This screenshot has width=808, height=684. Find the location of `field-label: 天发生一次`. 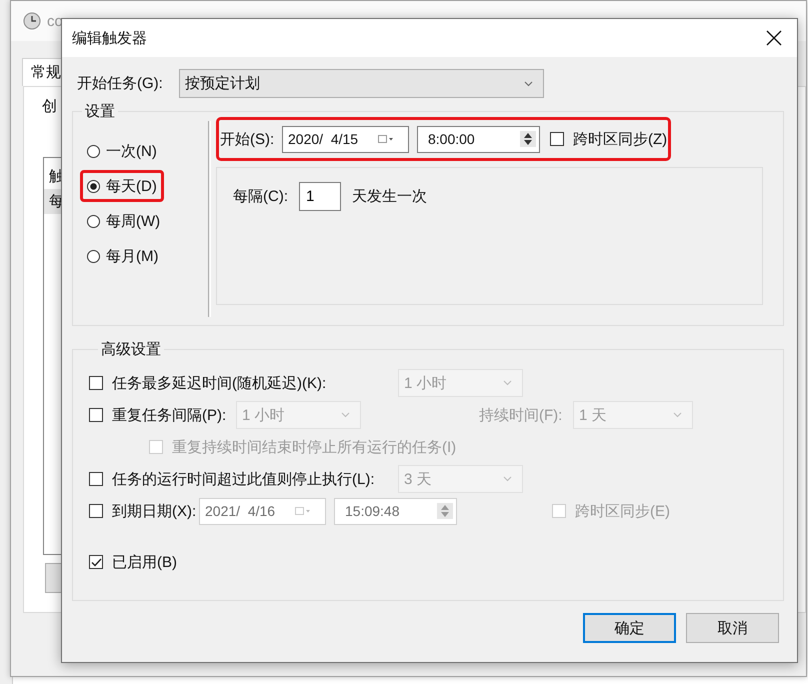

field-label: 天发生一次 is located at coordinates (389, 196).